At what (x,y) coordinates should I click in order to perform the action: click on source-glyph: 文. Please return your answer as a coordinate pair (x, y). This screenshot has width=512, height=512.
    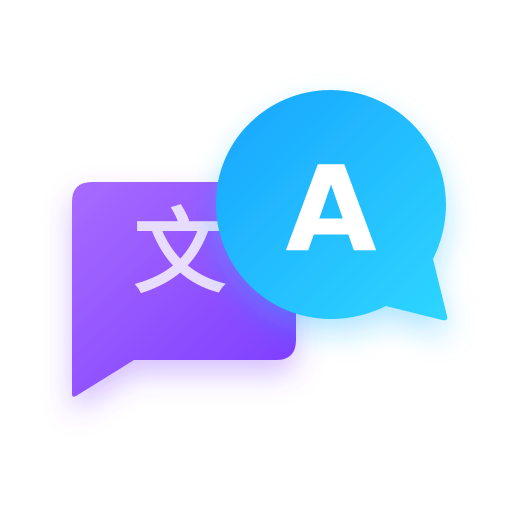
    Looking at the image, I should click on (180, 252).